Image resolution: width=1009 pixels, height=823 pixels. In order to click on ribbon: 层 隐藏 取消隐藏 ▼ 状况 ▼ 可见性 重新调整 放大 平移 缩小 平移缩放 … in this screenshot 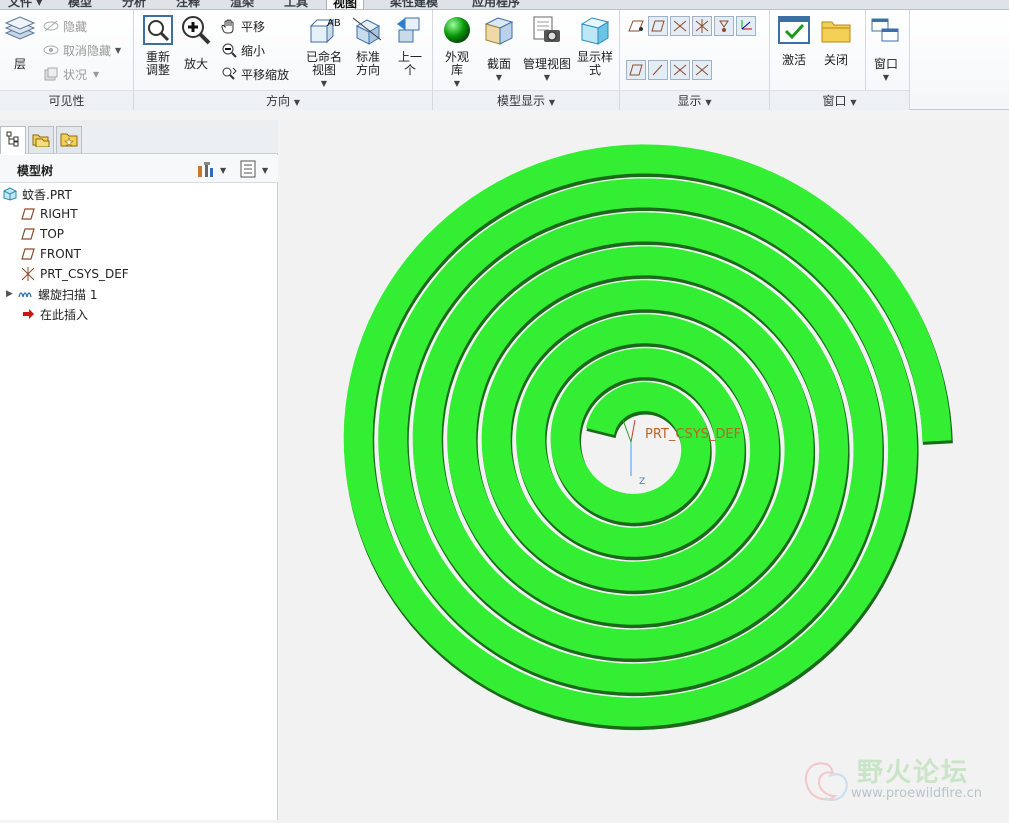, I will do `click(504, 60)`.